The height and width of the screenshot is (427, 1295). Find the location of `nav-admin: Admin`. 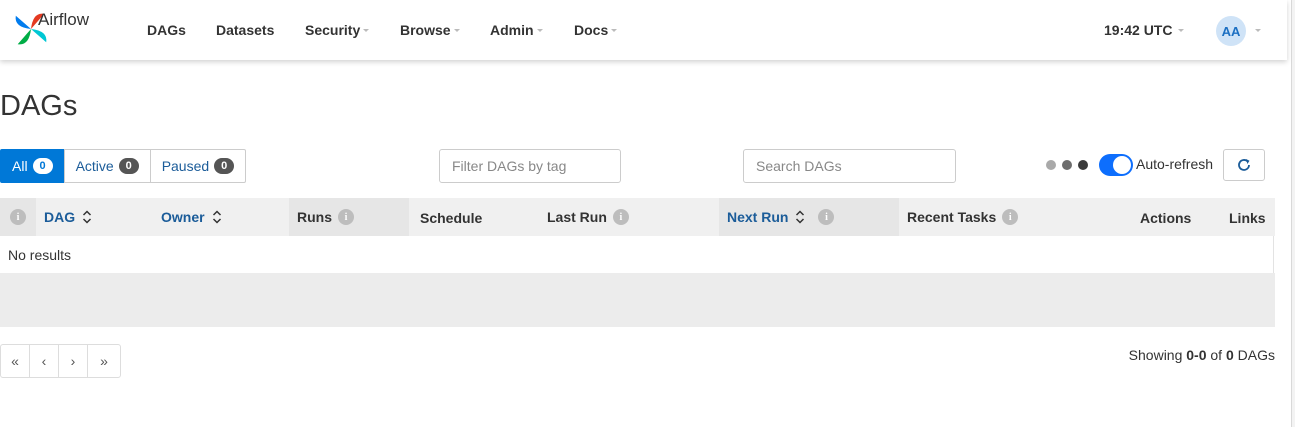

nav-admin: Admin is located at coordinates (516, 30).